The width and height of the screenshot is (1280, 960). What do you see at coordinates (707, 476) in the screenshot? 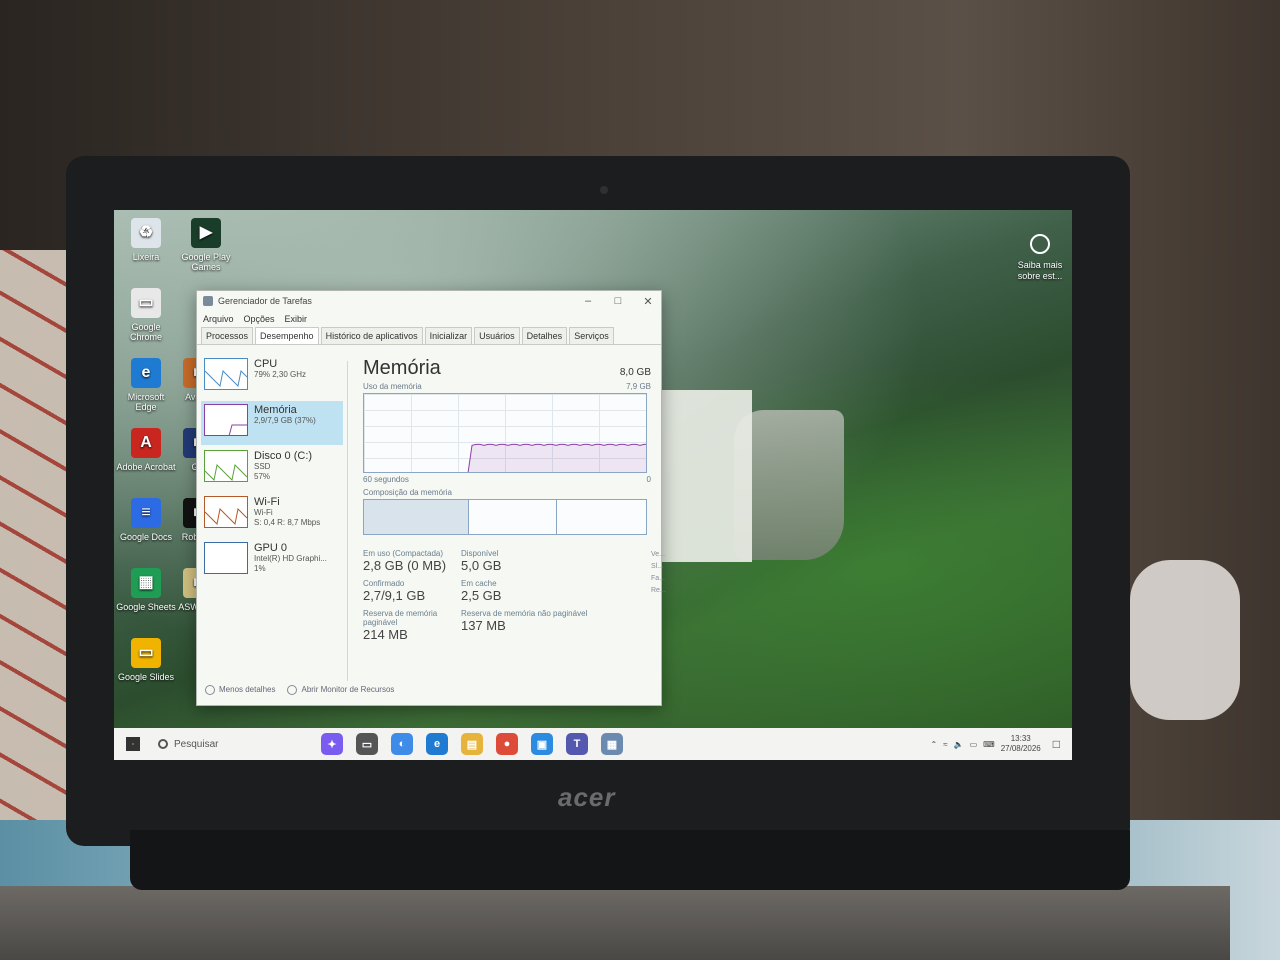
I see `background-window` at bounding box center [707, 476].